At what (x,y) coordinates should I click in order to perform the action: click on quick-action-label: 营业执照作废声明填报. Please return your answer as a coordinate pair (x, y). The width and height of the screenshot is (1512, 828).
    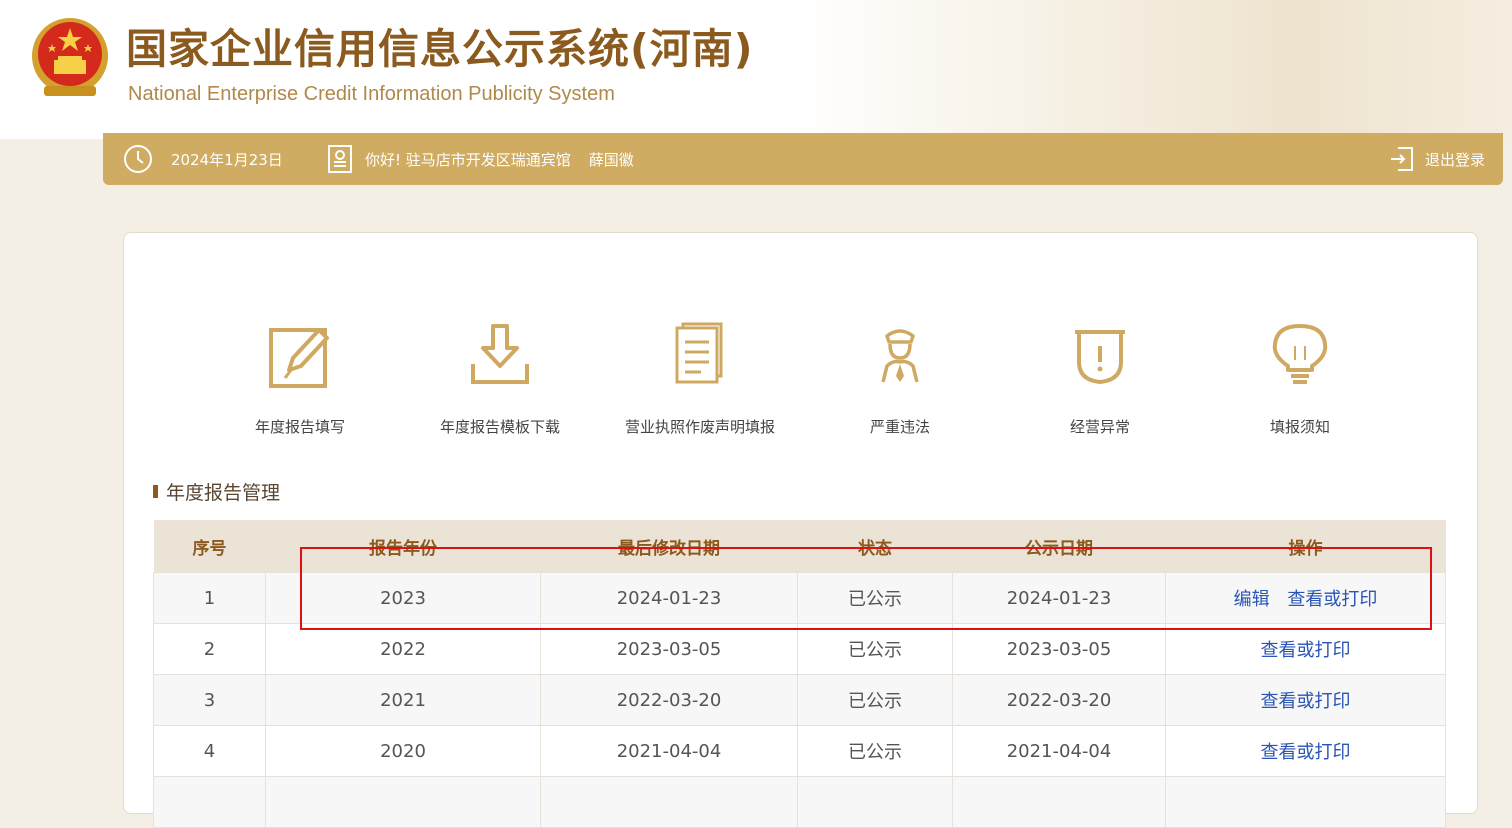
    Looking at the image, I should click on (699, 427).